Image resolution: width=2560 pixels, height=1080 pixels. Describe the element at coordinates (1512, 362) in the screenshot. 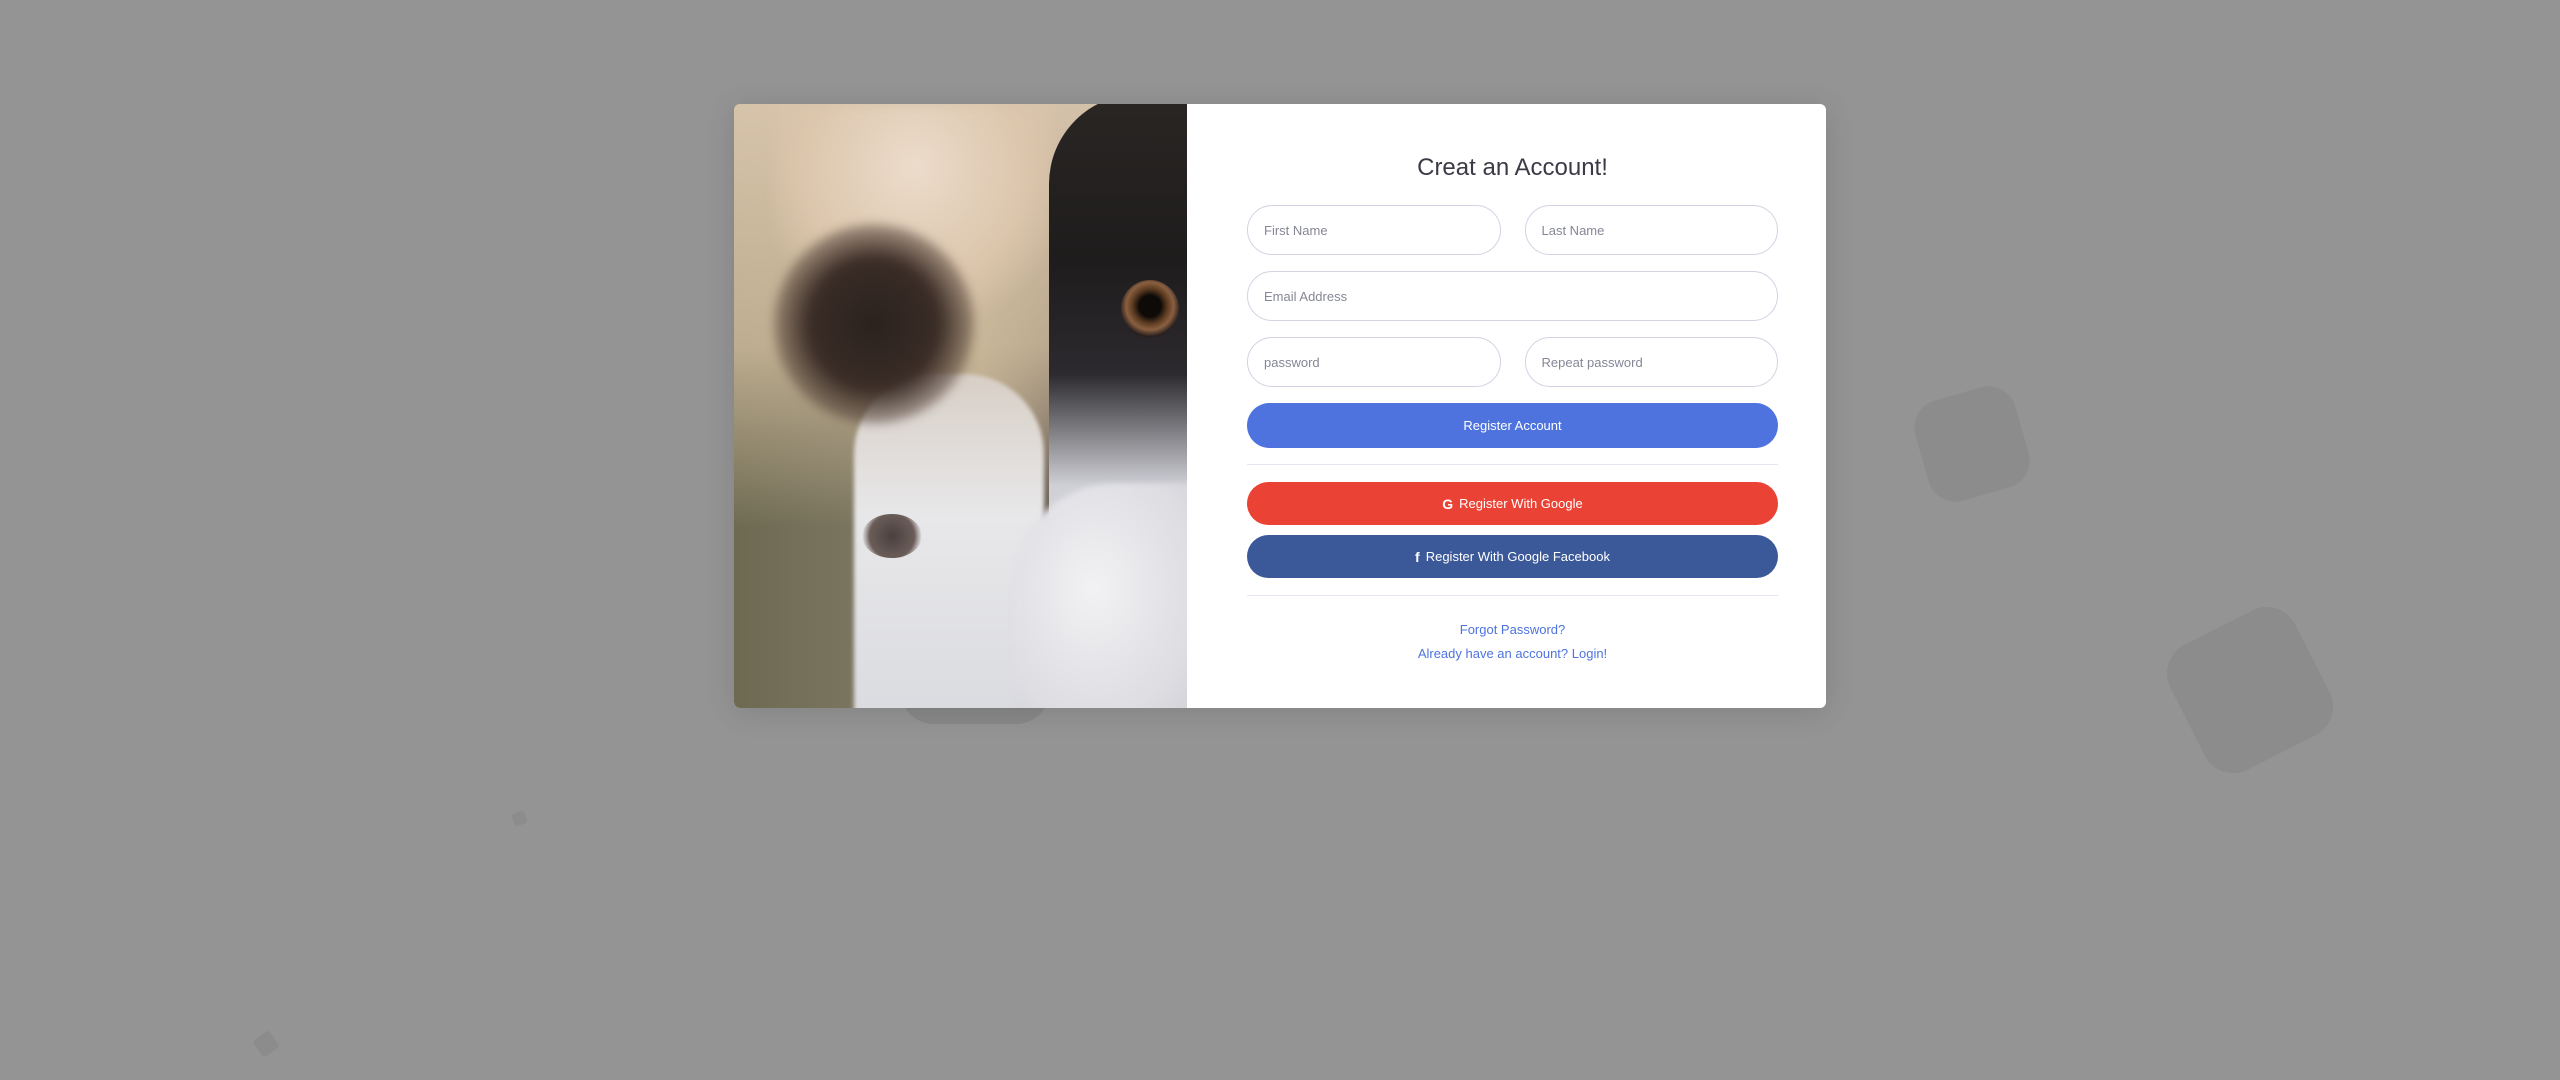

I see `password-row` at that location.